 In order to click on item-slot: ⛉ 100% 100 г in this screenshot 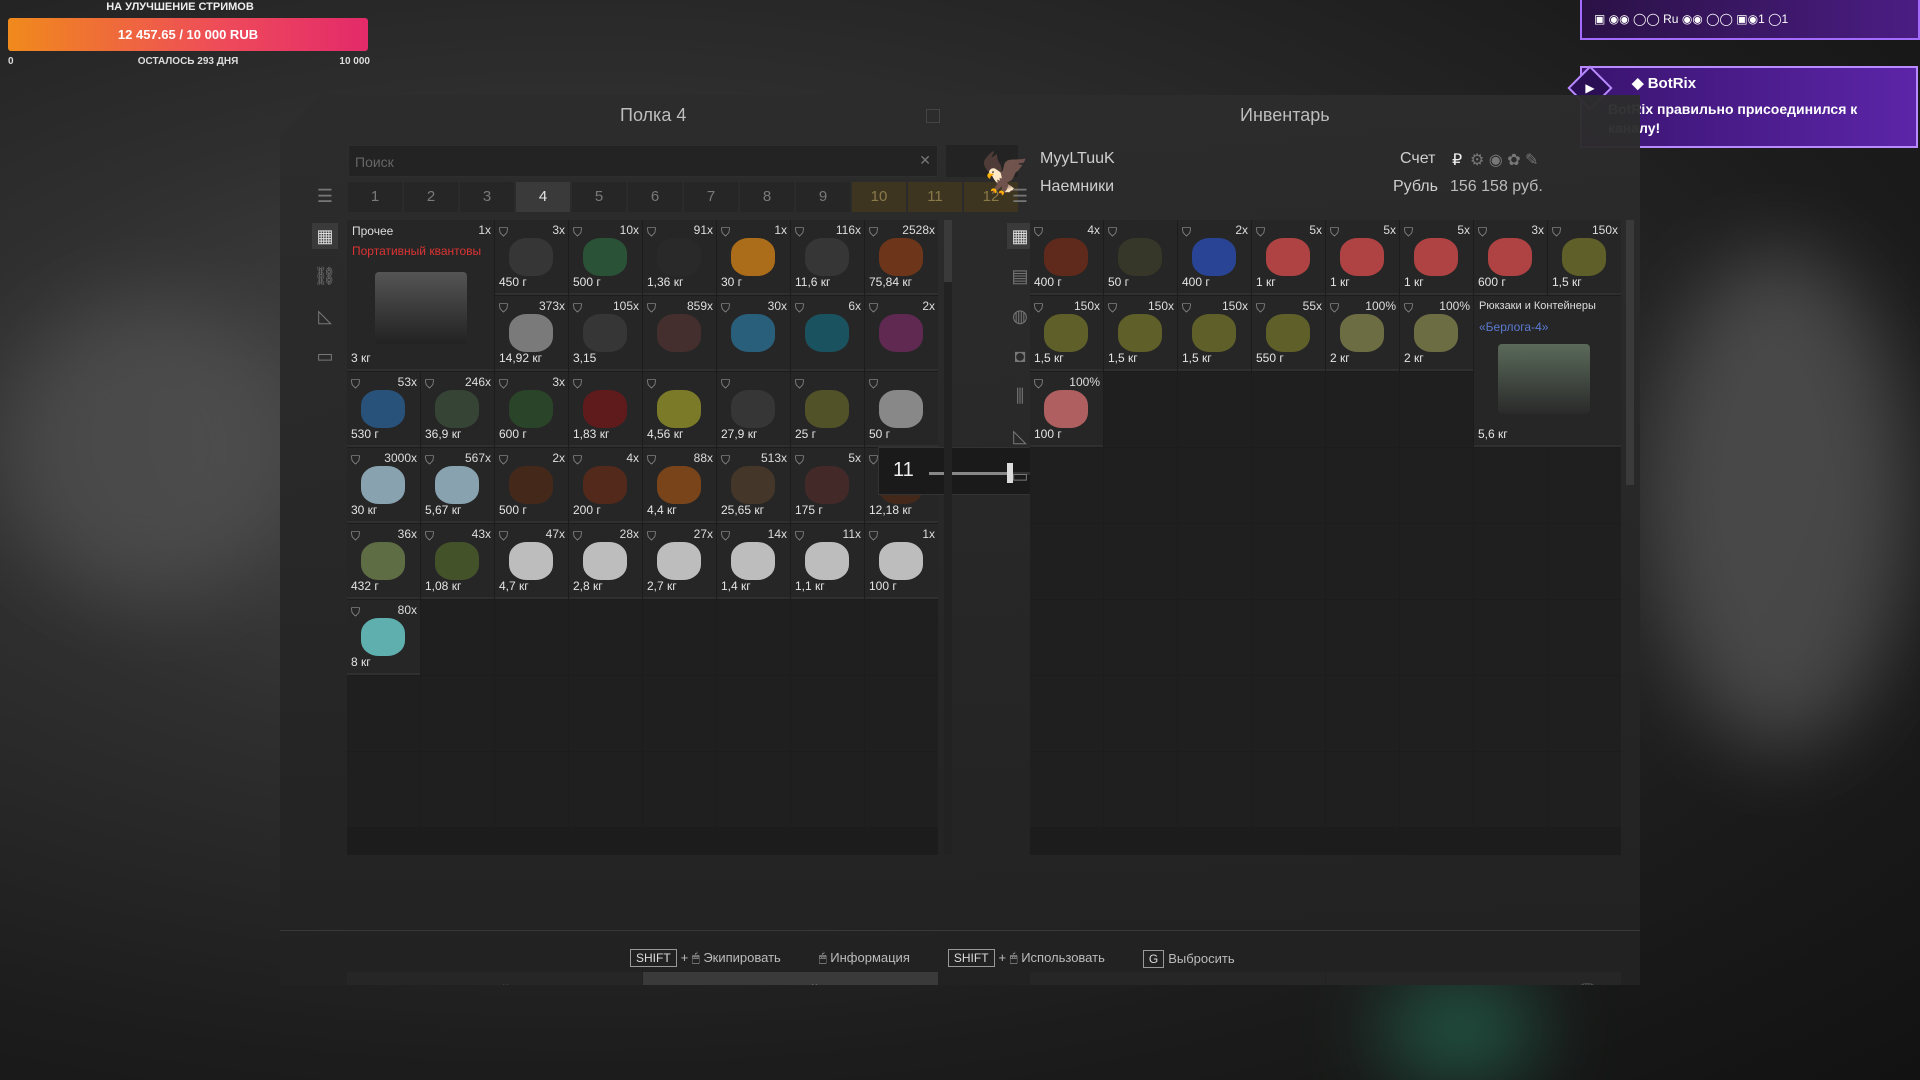, I will do `click(1066, 409)`.